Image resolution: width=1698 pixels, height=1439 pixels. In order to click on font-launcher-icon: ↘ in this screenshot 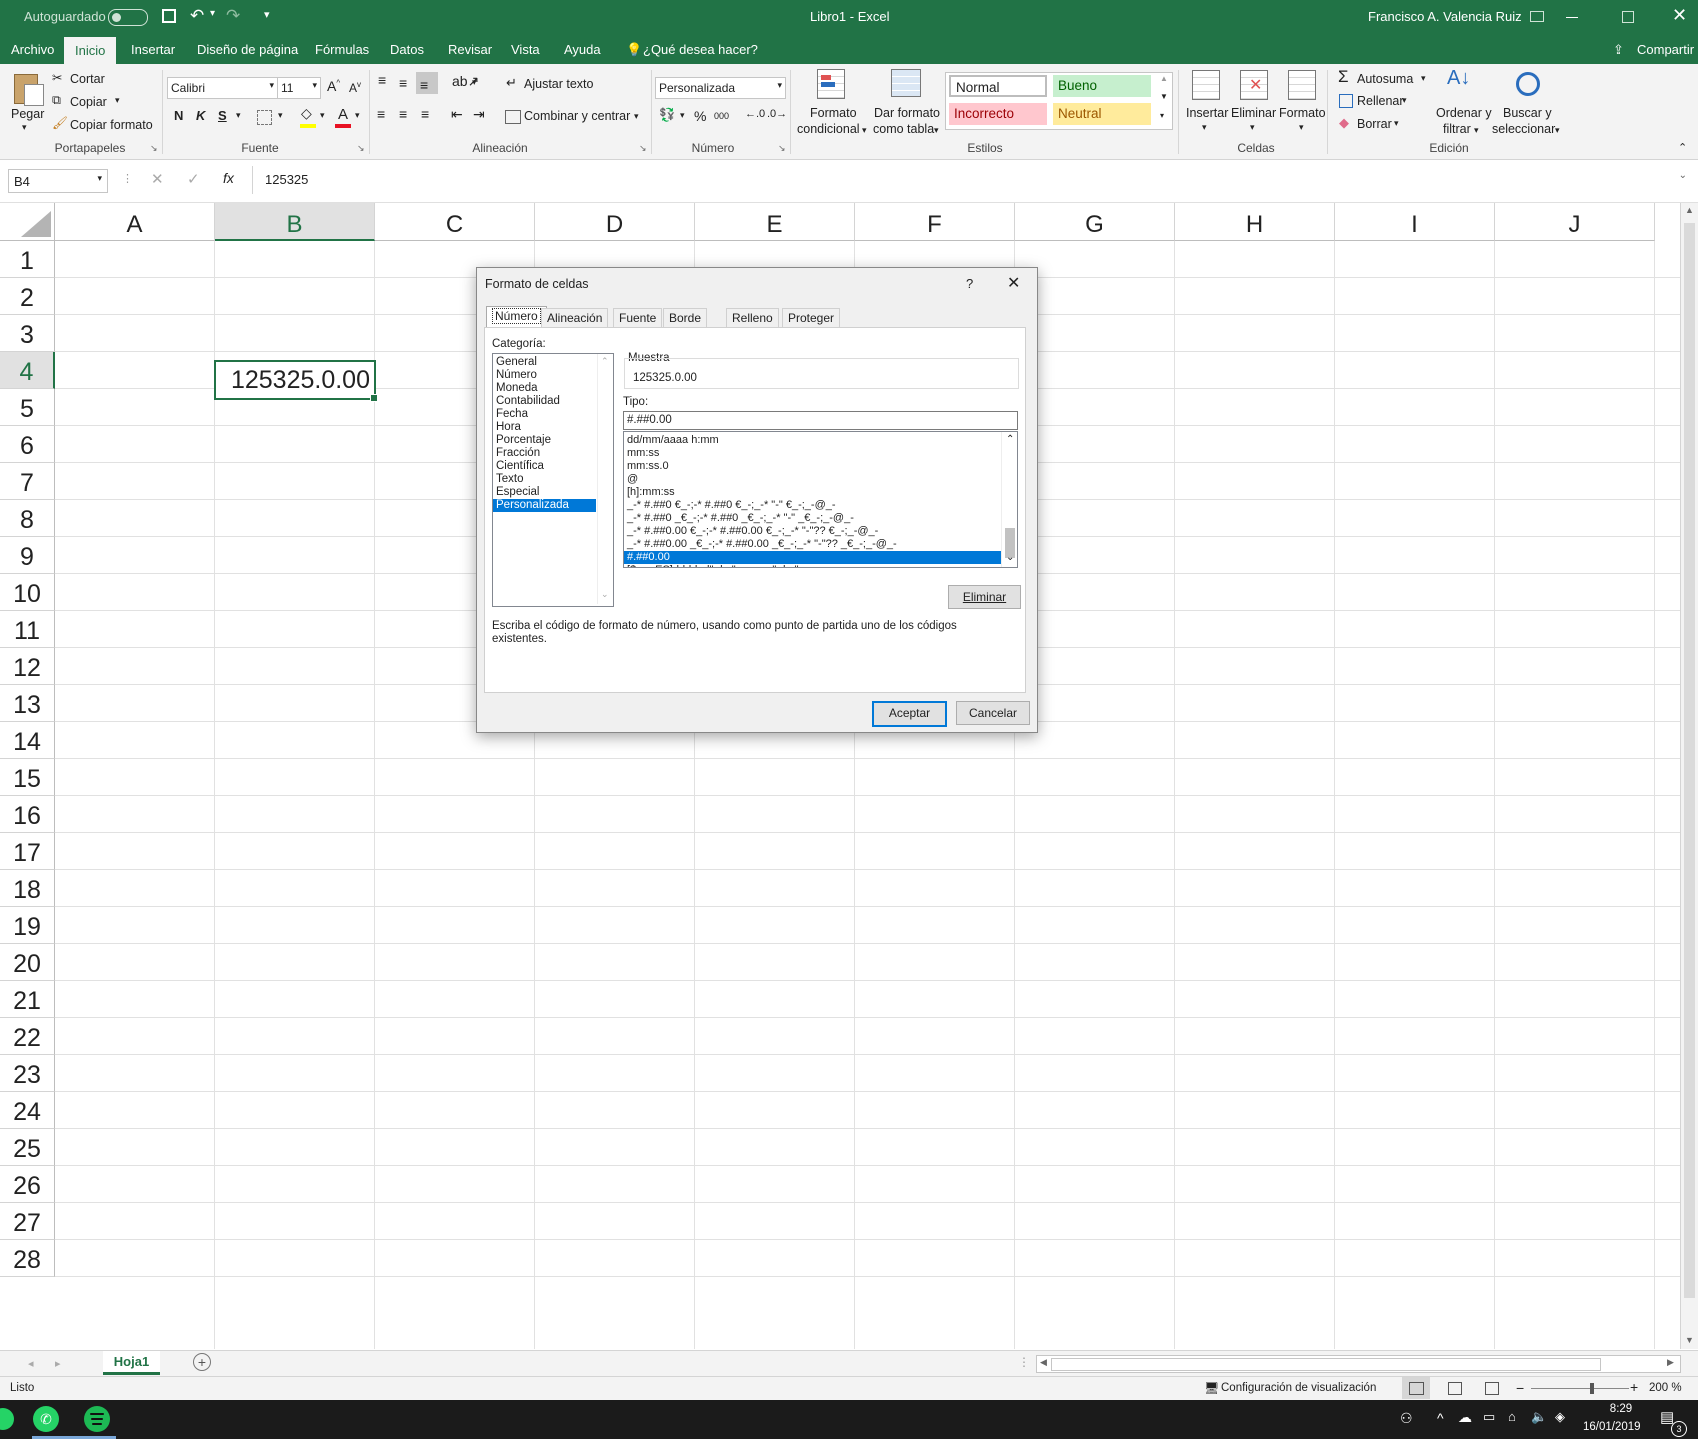, I will do `click(361, 148)`.